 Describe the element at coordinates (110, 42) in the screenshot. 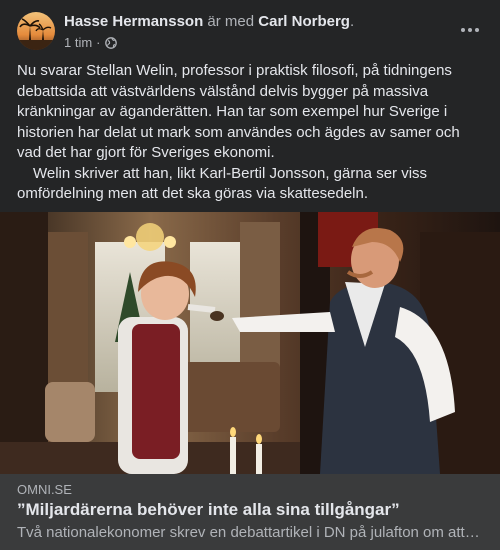

I see `globe-icon` at that location.